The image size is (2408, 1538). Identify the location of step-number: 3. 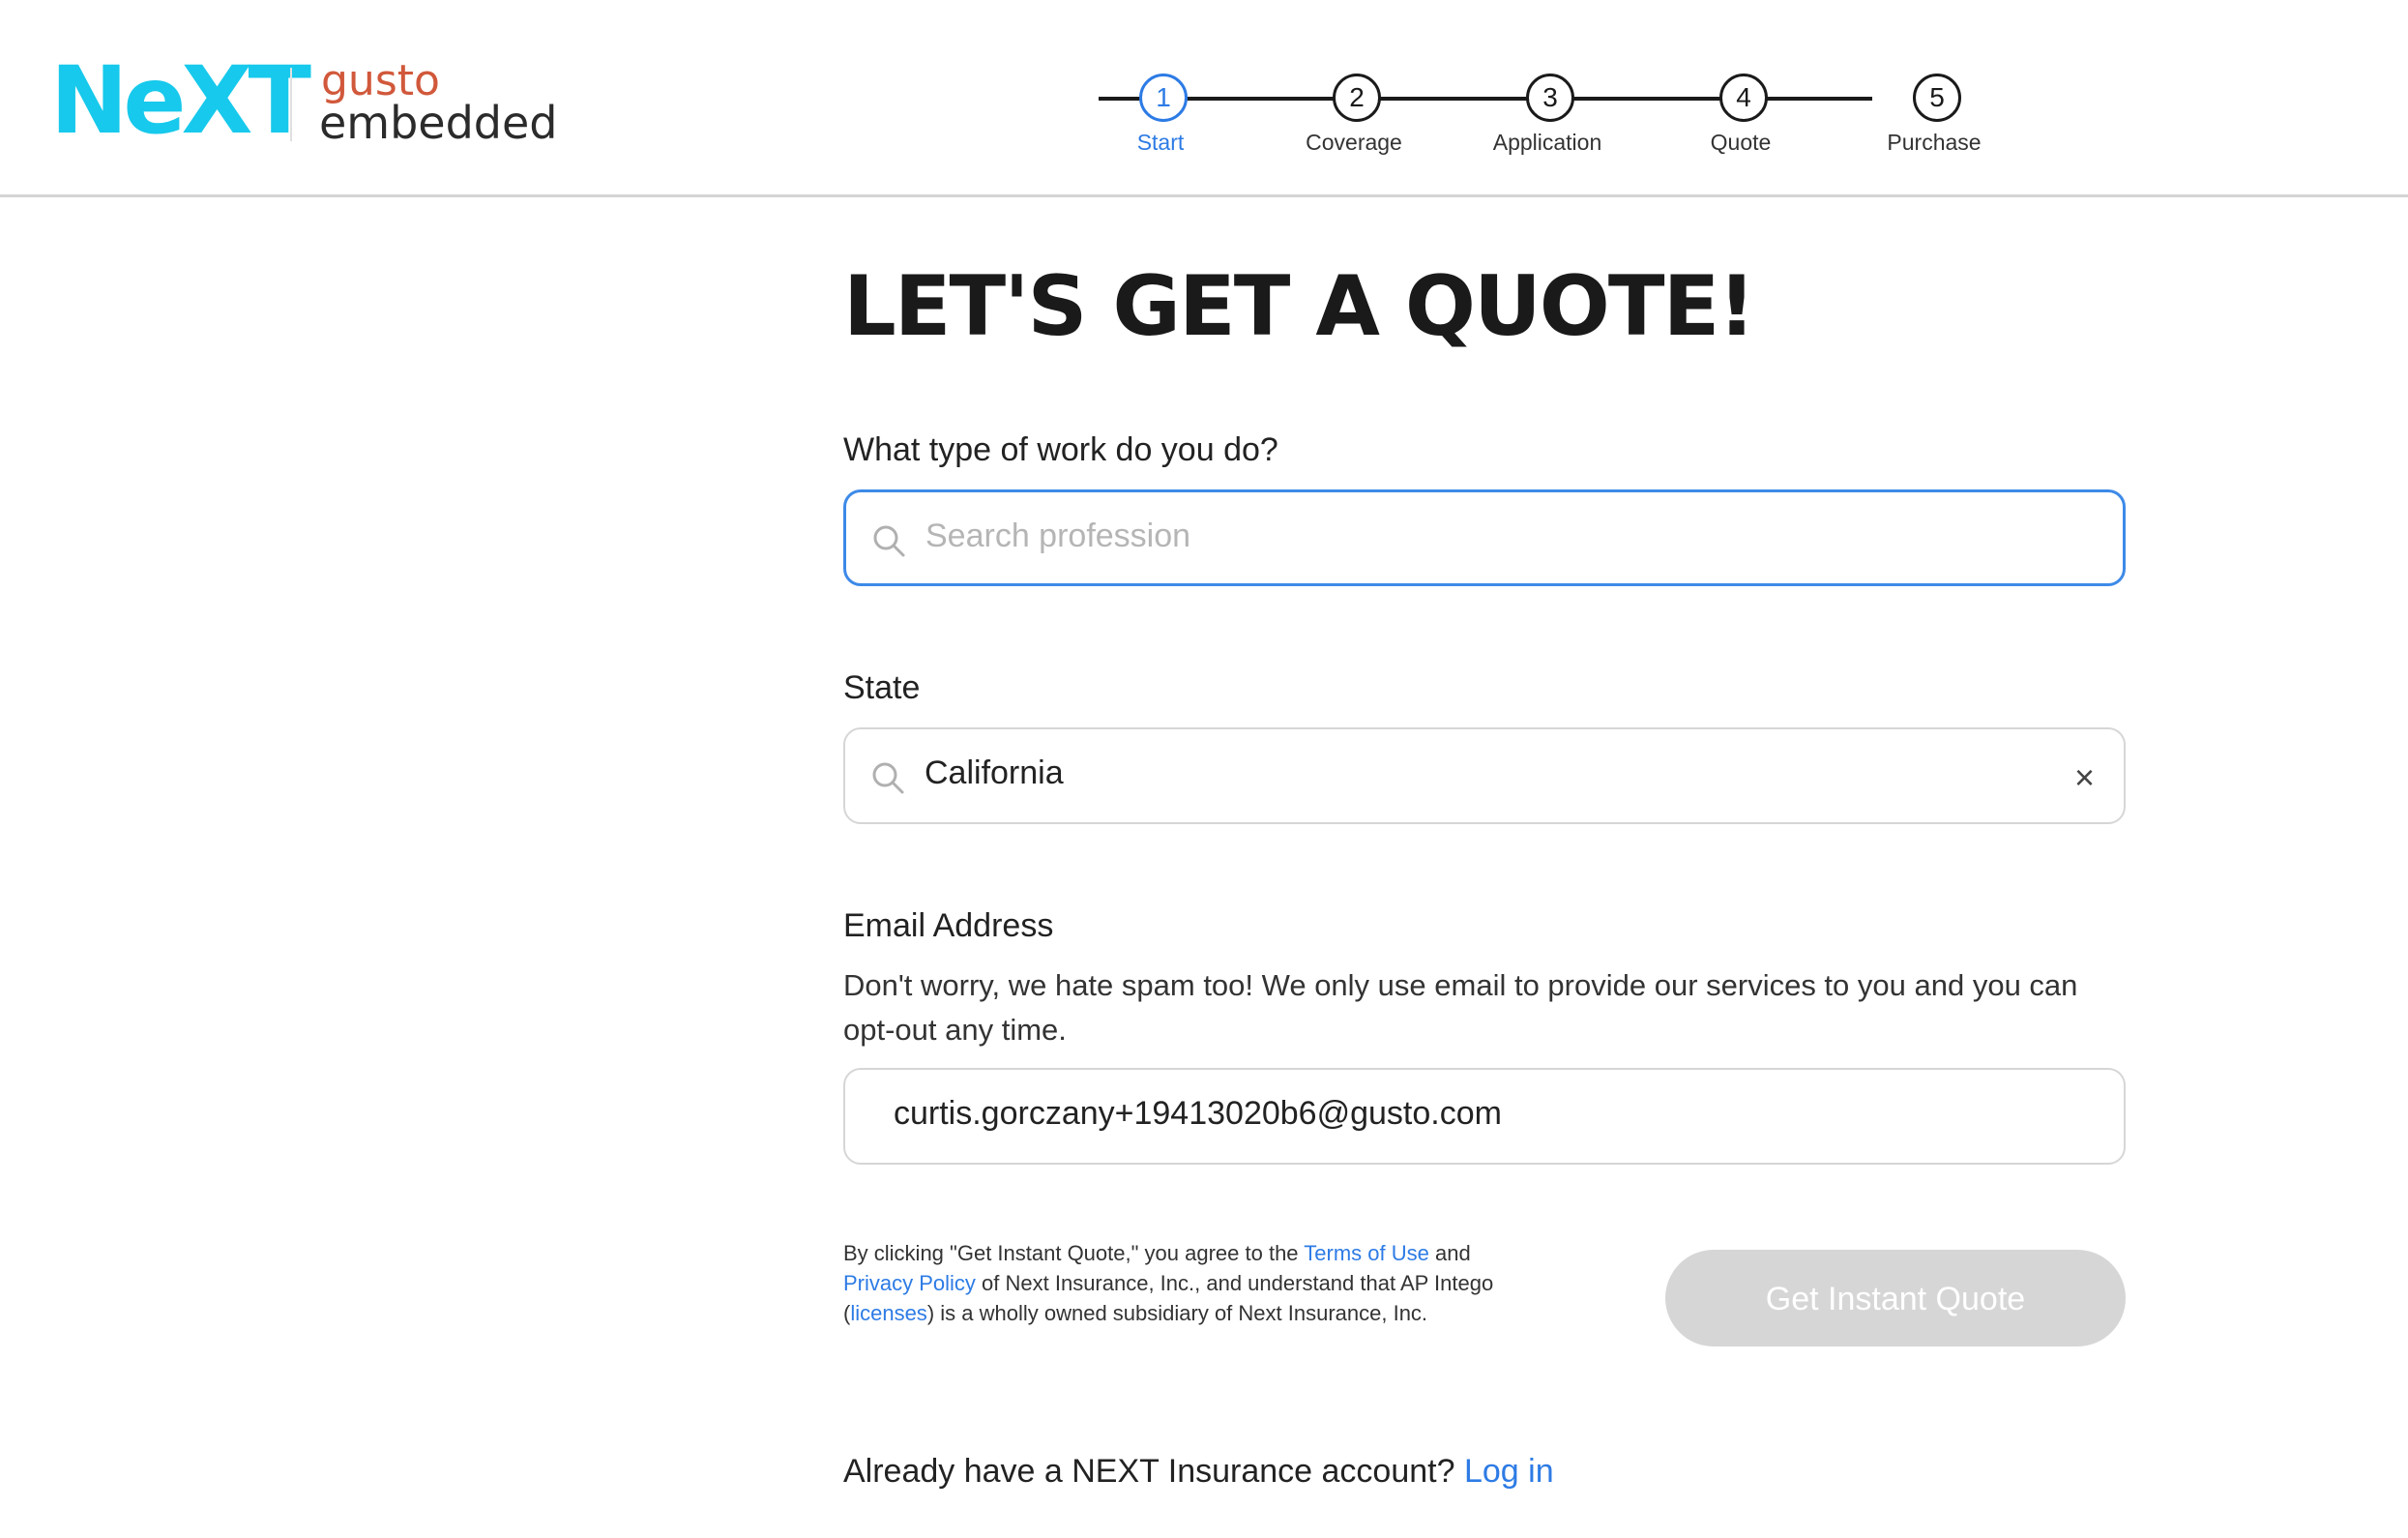
(1550, 98).